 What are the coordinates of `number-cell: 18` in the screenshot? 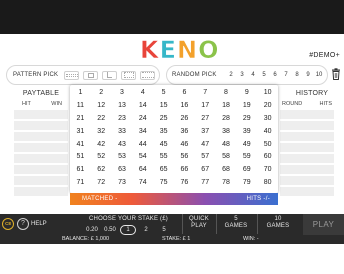 It's located at (226, 106).